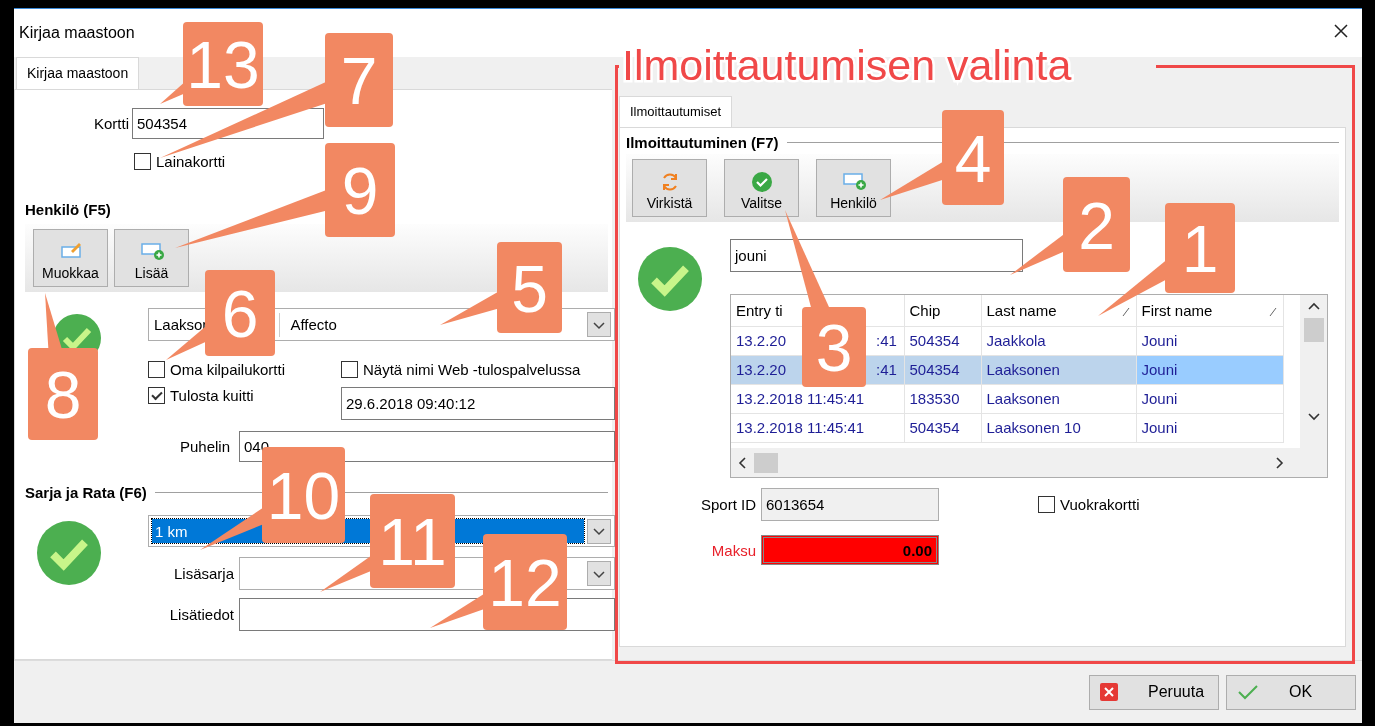 The height and width of the screenshot is (726, 1375). Describe the element at coordinates (77, 33) in the screenshot. I see `window-title: Kirjaa maastoon` at that location.